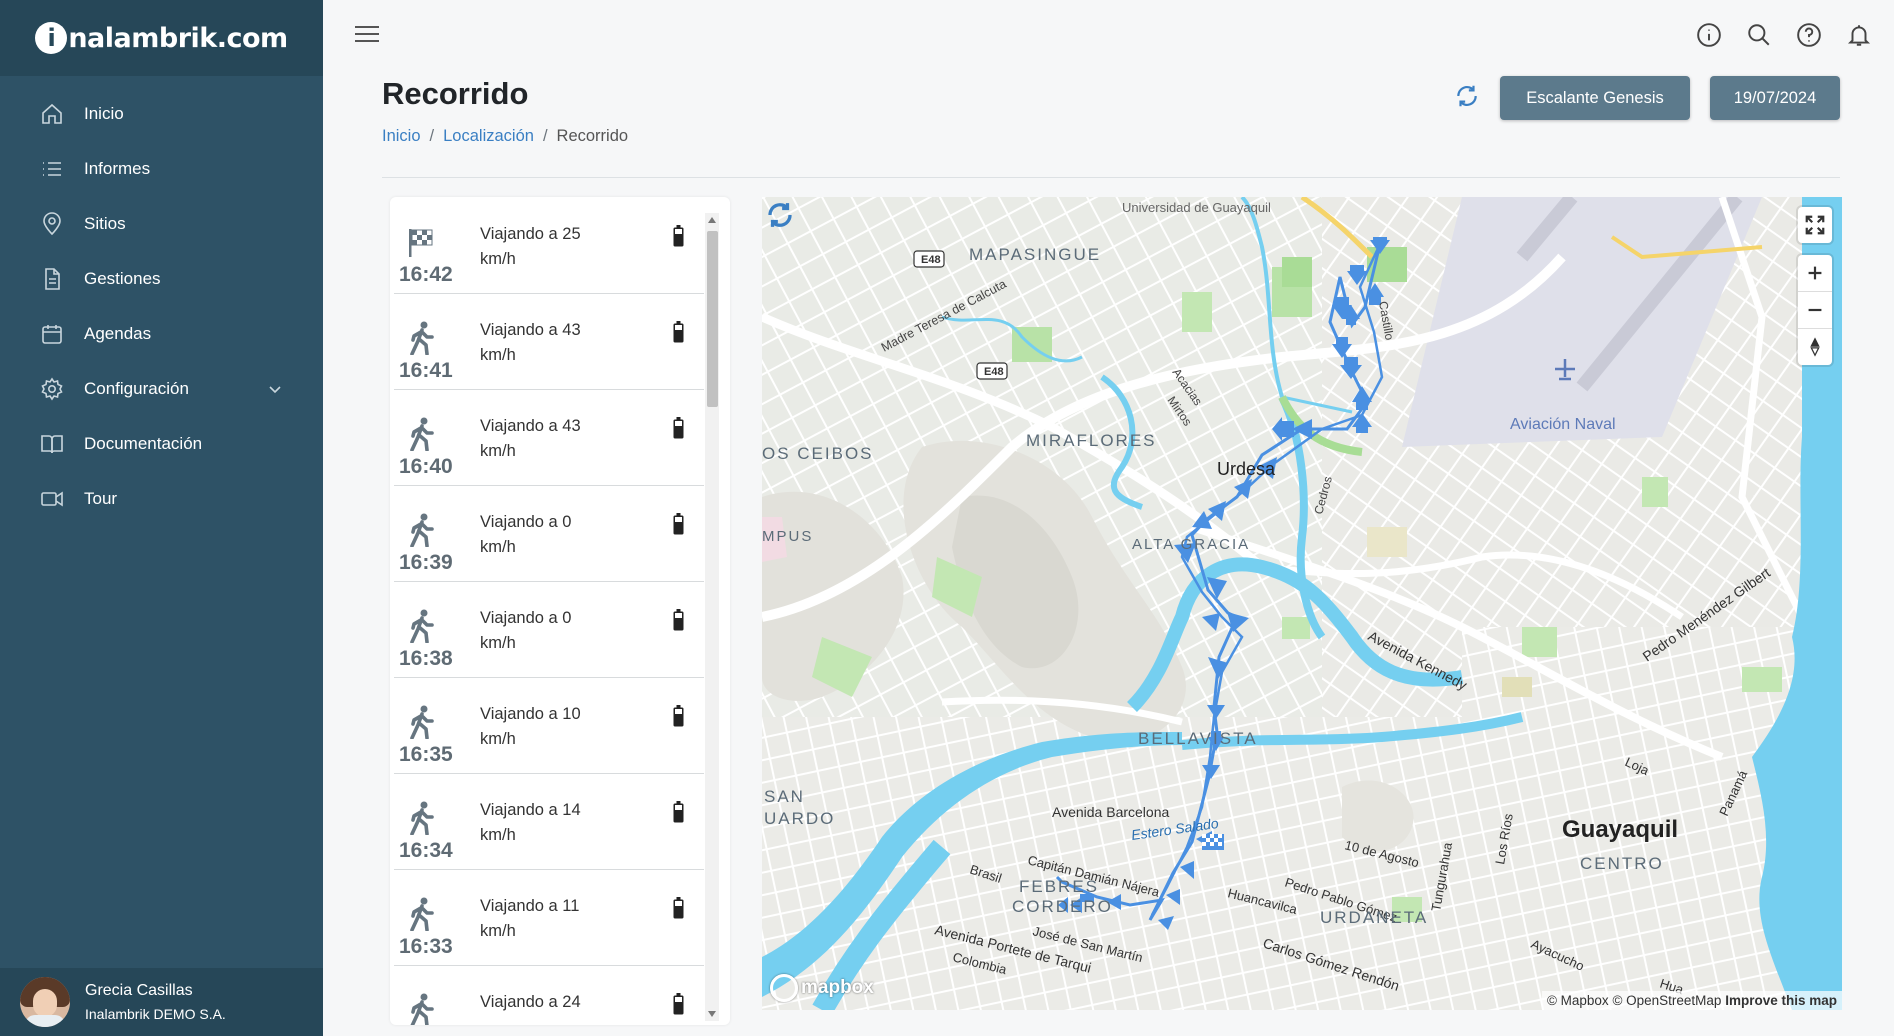  What do you see at coordinates (530, 726) in the screenshot?
I see `event-text: Viajando a 10 km/h` at bounding box center [530, 726].